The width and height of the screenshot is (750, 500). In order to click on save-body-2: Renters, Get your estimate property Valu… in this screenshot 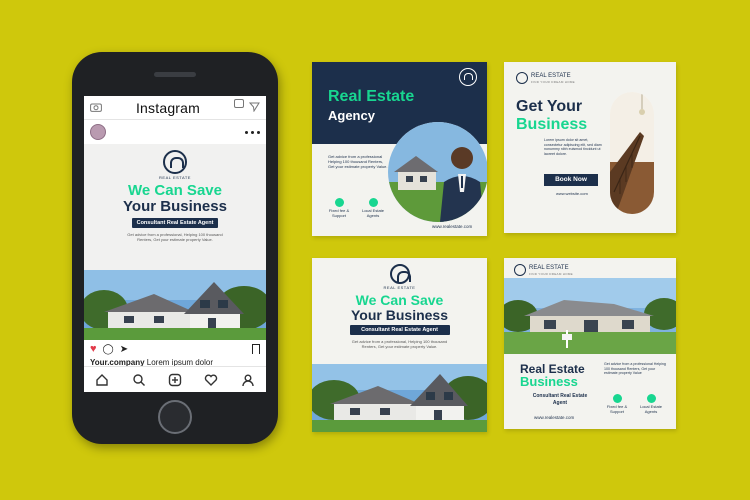, I will do `click(399, 347)`.